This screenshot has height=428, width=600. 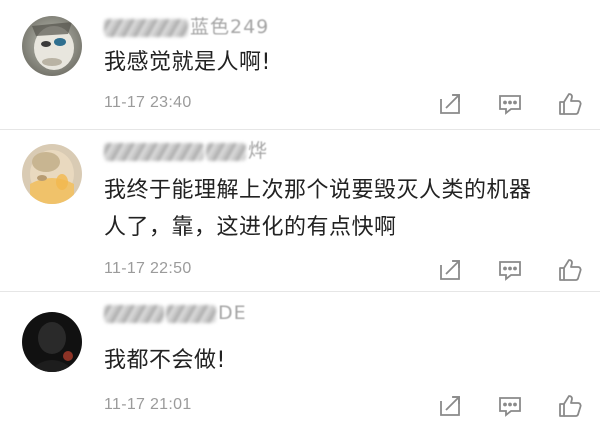 What do you see at coordinates (318, 209) in the screenshot?
I see `comment-text: 我终于能理解上次那个说要毁灭人类的机器人了，靠，这进化的有点快啊` at bounding box center [318, 209].